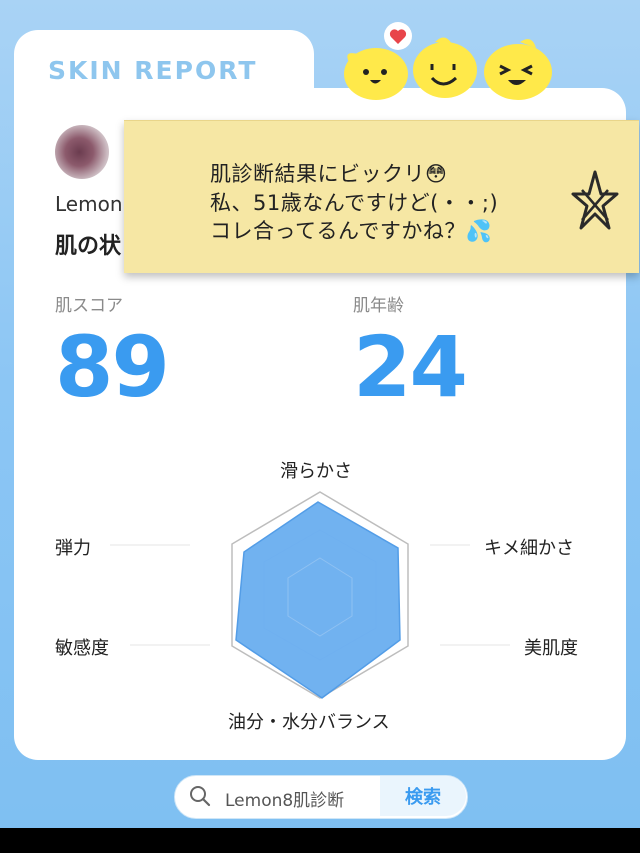 Image resolution: width=640 pixels, height=853 pixels. What do you see at coordinates (445, 67) in the screenshot?
I see `lemon-mascot-middle` at bounding box center [445, 67].